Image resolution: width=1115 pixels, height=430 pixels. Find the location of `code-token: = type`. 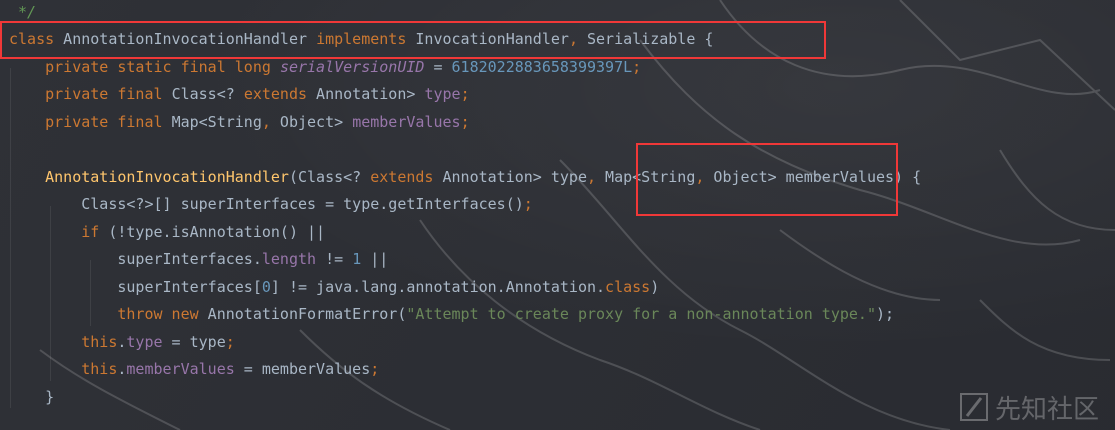

code-token: = type is located at coordinates (194, 341).